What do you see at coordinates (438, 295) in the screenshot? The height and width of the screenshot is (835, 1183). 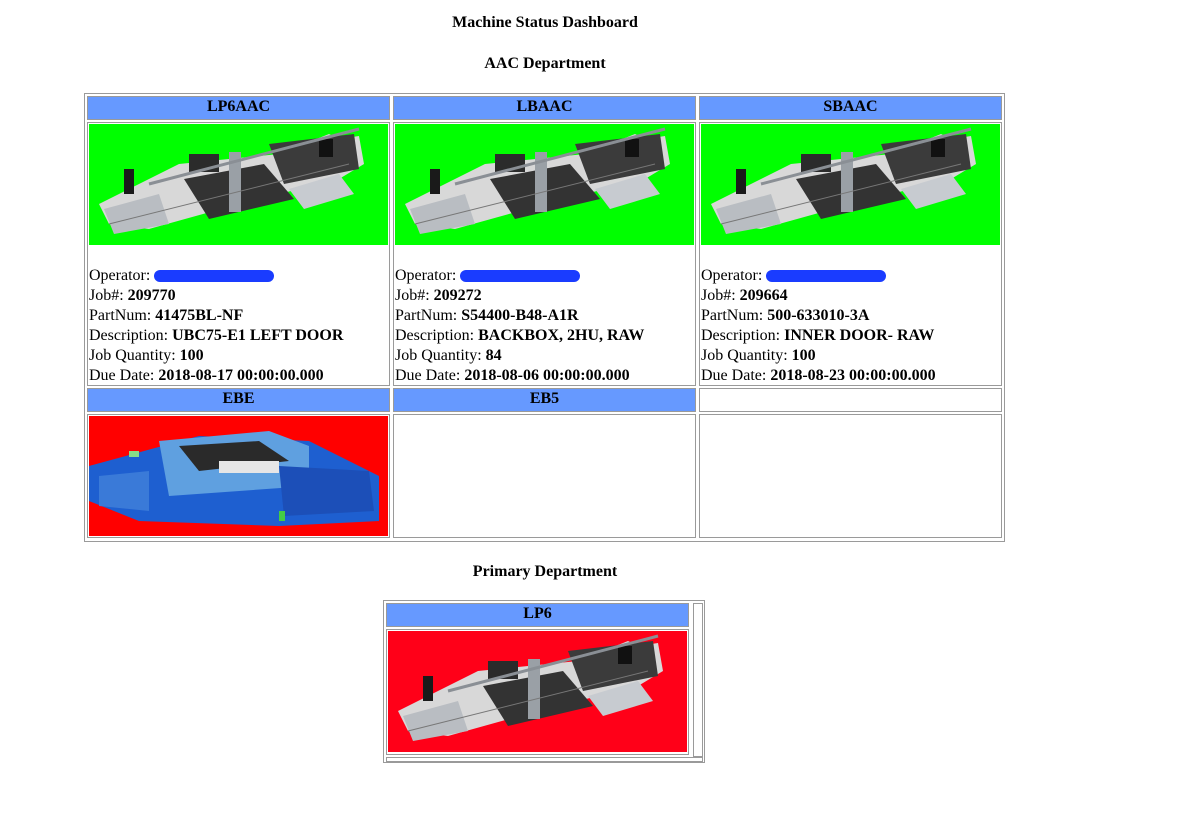 I see `job-row: Job#: 209272` at bounding box center [438, 295].